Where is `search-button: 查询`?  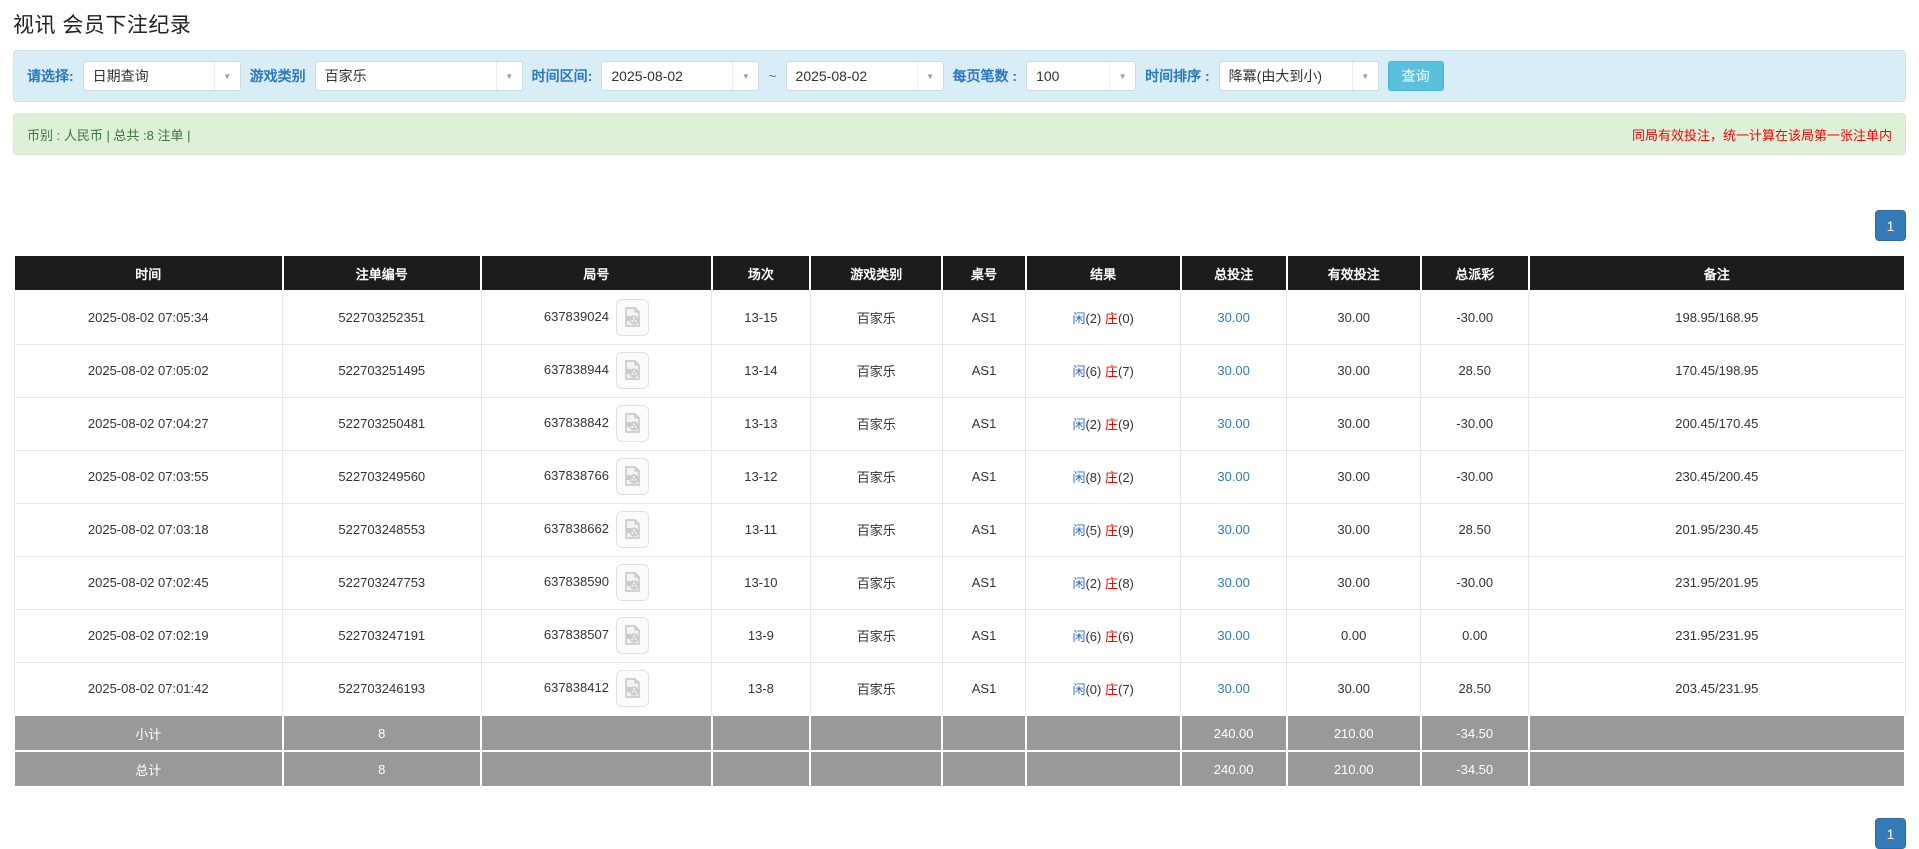
search-button: 查询 is located at coordinates (1415, 76).